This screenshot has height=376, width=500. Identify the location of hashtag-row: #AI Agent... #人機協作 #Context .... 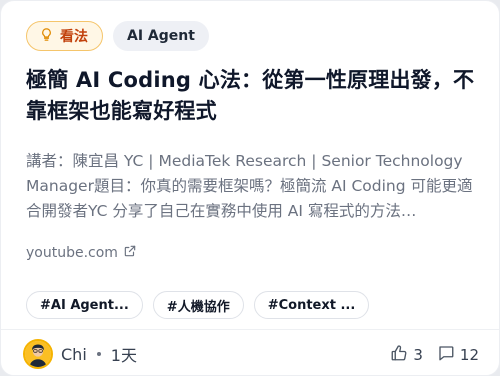
(198, 305).